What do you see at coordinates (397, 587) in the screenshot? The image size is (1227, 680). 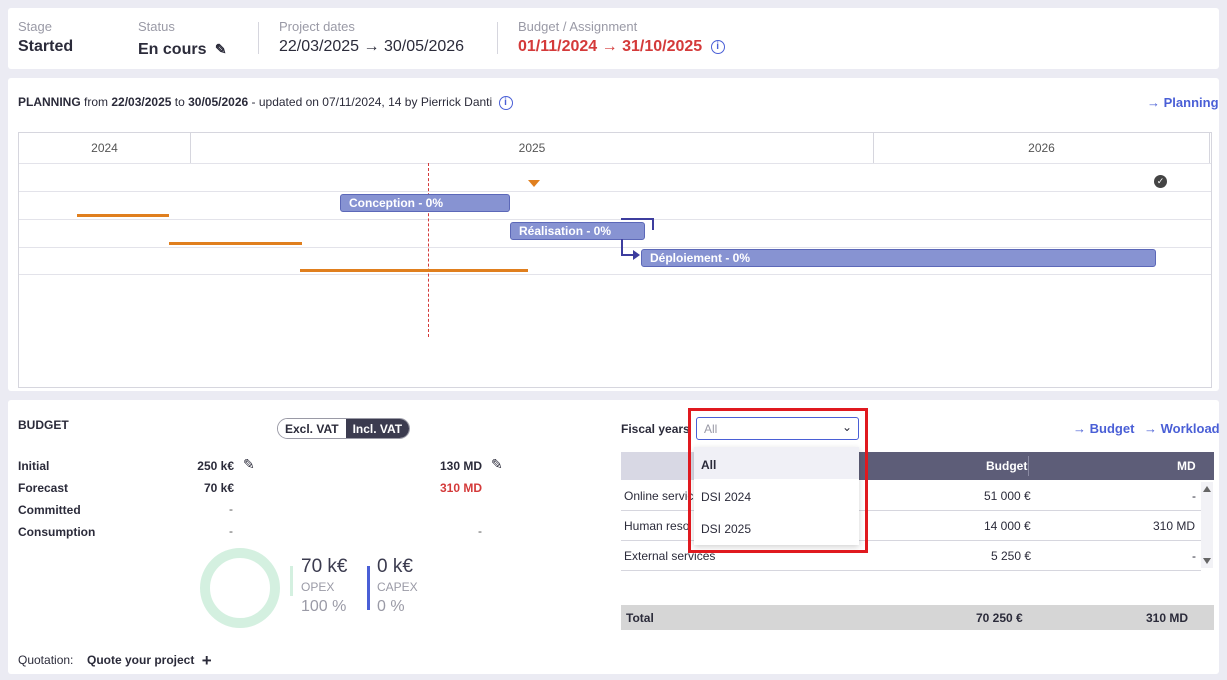 I see `capex-label: CAPEX` at bounding box center [397, 587].